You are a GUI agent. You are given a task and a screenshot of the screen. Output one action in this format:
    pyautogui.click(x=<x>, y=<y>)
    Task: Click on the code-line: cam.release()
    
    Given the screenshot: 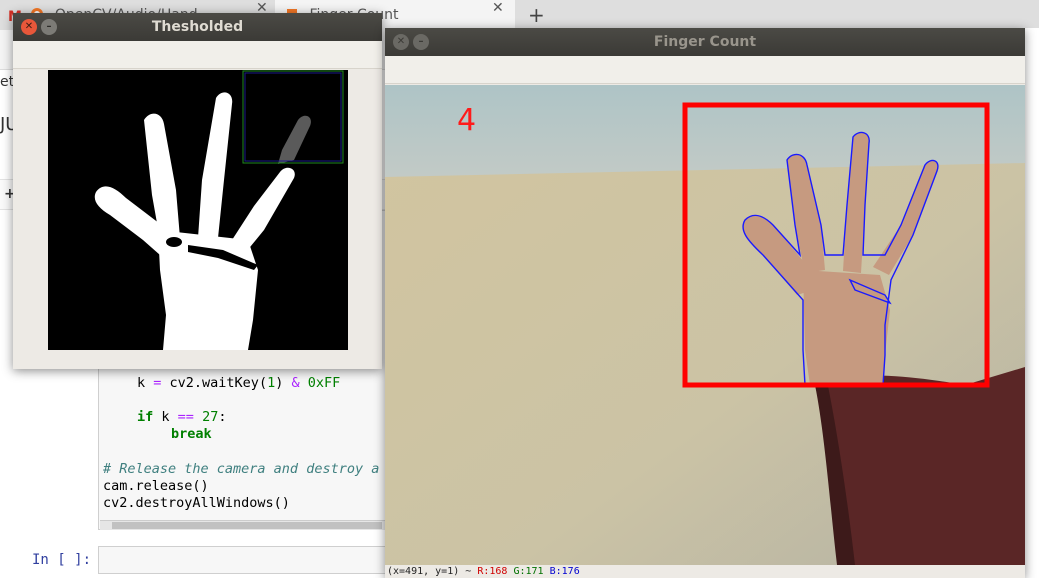 What is the action you would take?
    pyautogui.click(x=156, y=486)
    